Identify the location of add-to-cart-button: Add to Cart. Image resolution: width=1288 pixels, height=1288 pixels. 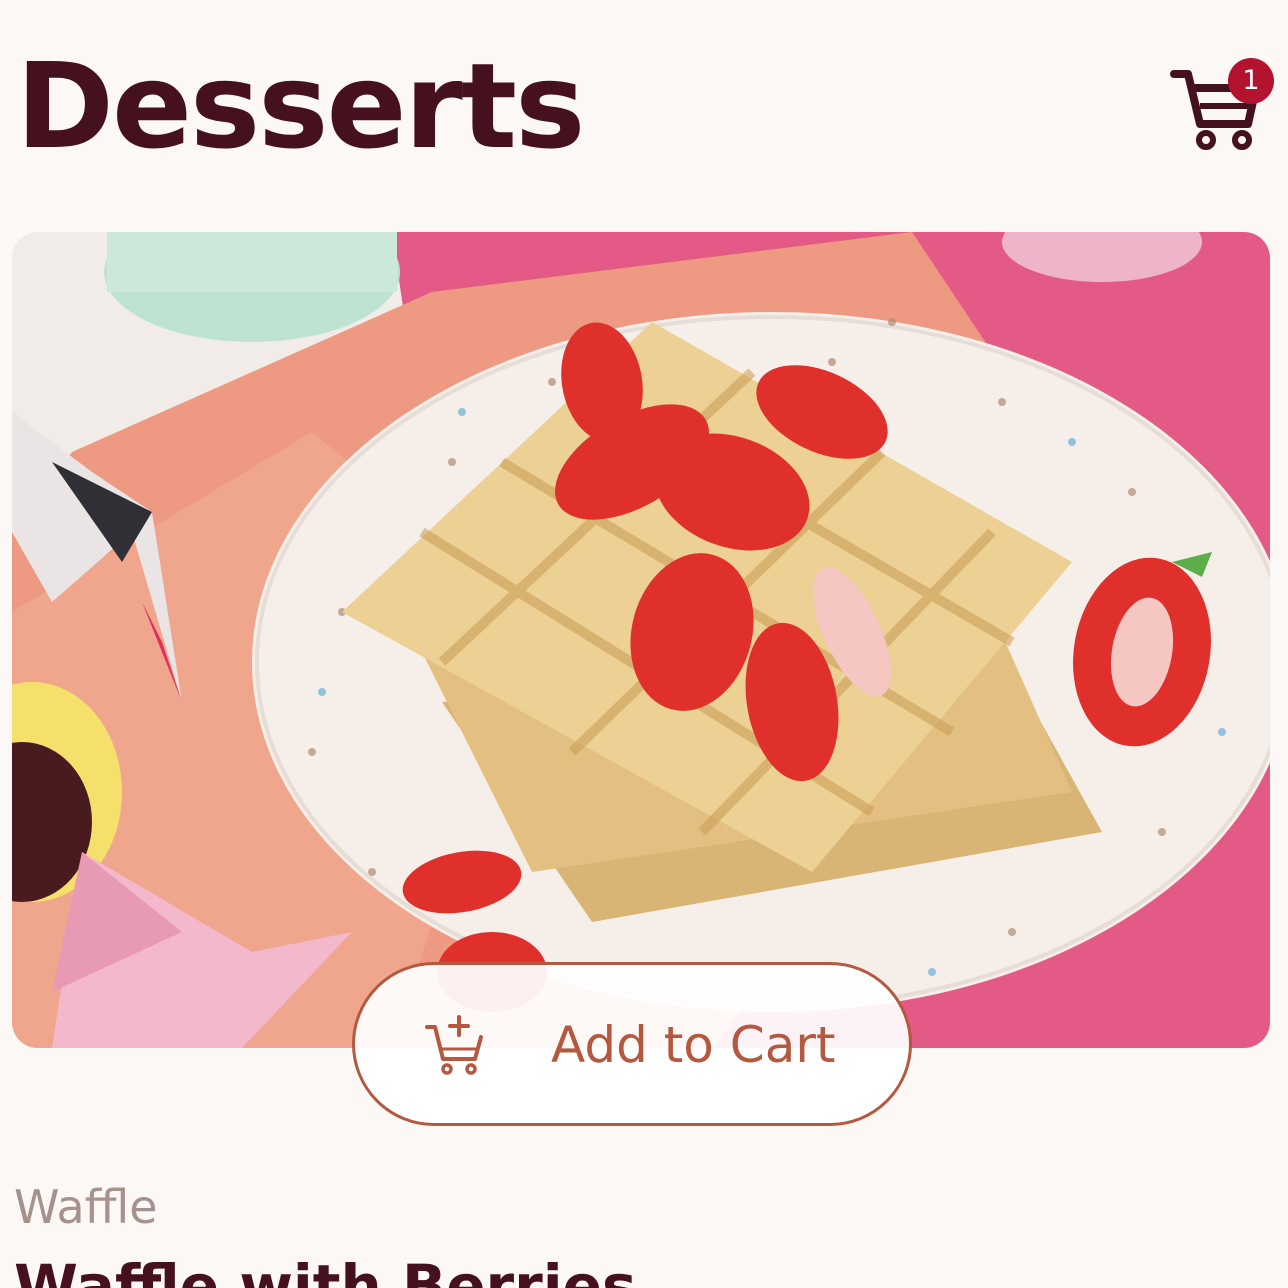
(632, 1044).